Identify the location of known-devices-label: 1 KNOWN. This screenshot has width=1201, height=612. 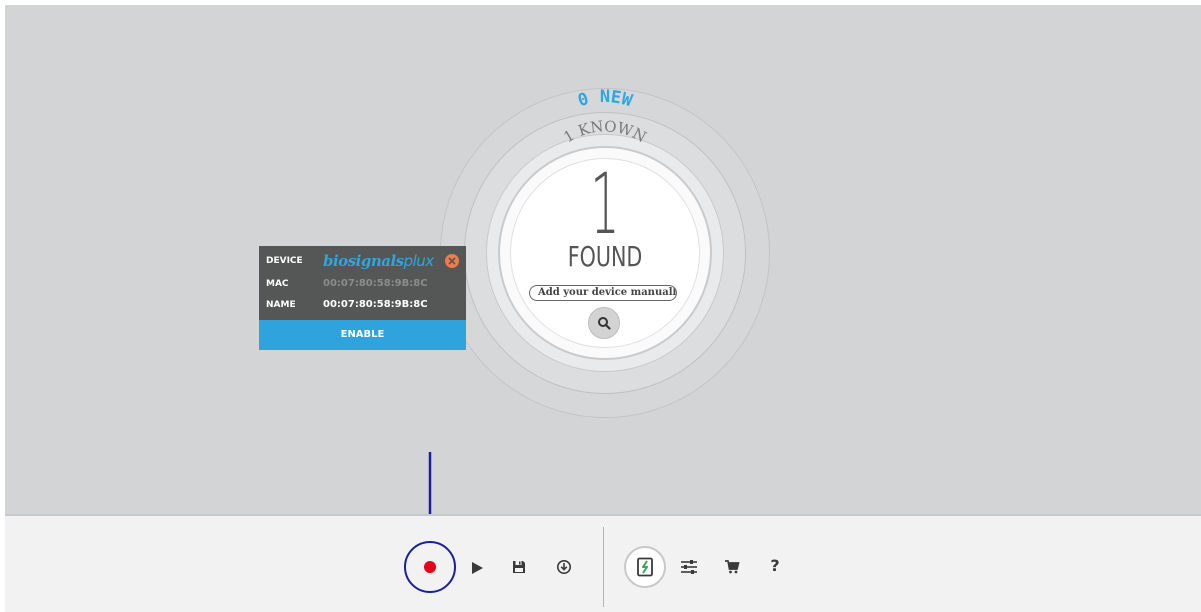
(604, 131).